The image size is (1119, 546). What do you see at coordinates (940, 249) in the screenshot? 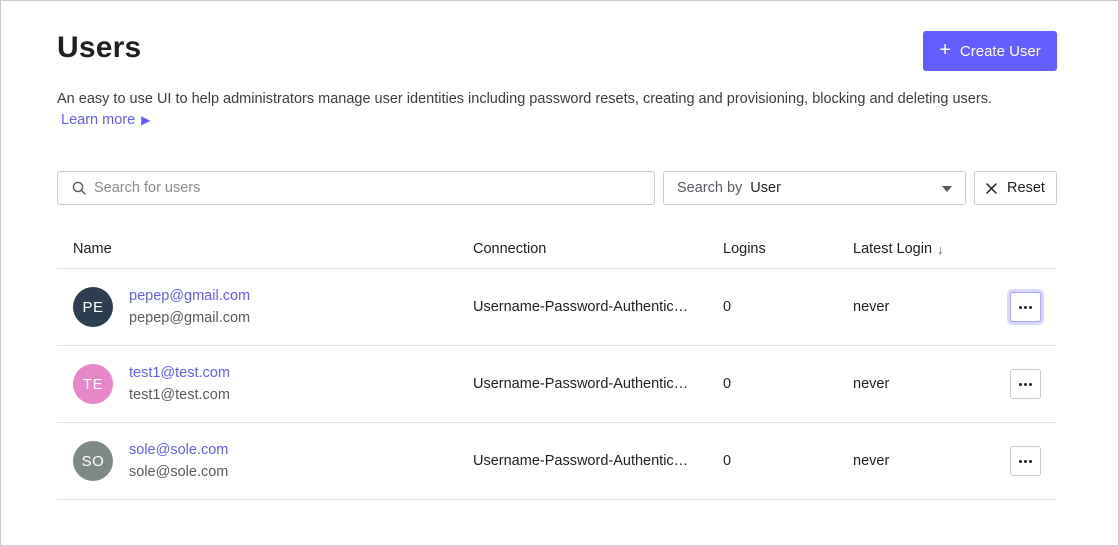
I see `sort-descending-icon: ↓` at bounding box center [940, 249].